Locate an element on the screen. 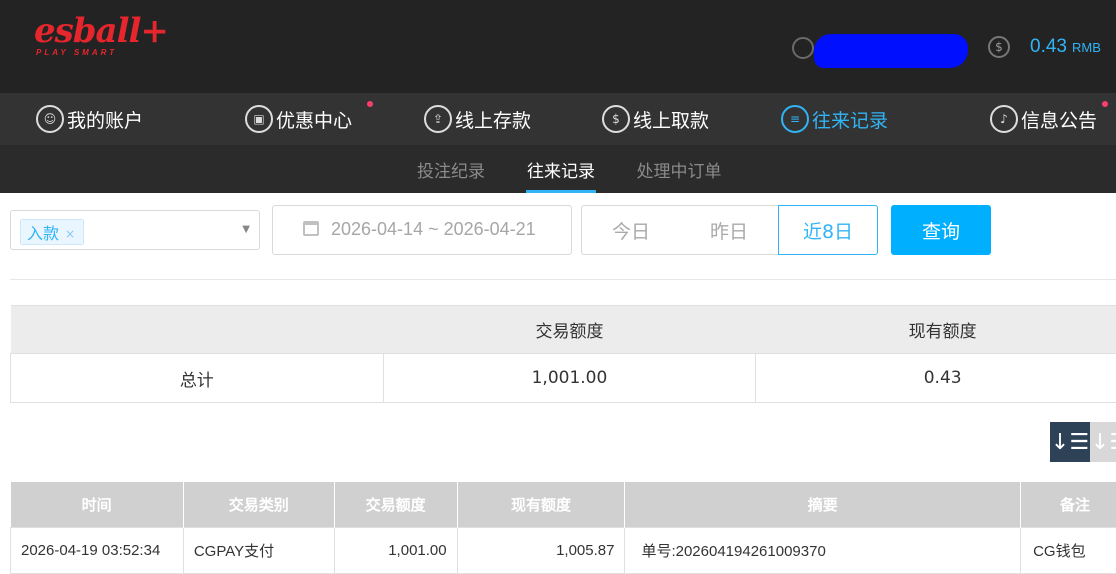 Image resolution: width=1116 pixels, height=574 pixels. nav-item-announcements: ♪ 信息公告 is located at coordinates (1049, 119).